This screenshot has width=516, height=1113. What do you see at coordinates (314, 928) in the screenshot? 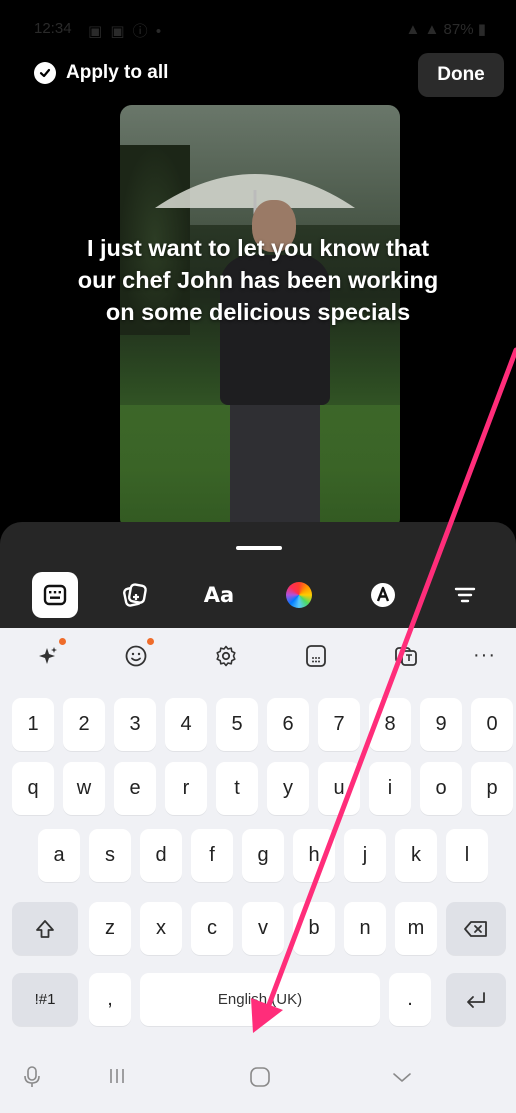
I see `key-b: b` at bounding box center [314, 928].